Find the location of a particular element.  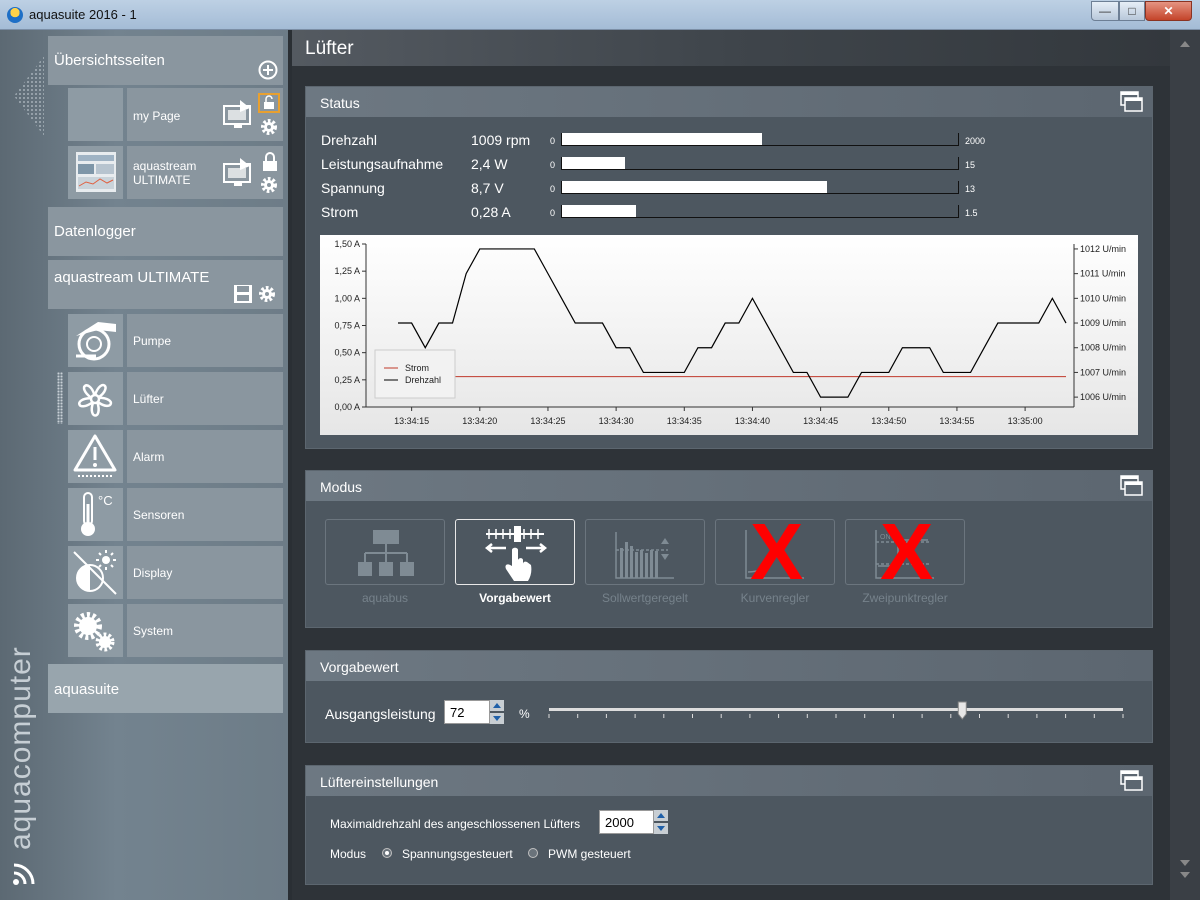

setpoint-control-icon is located at coordinates (644, 555).